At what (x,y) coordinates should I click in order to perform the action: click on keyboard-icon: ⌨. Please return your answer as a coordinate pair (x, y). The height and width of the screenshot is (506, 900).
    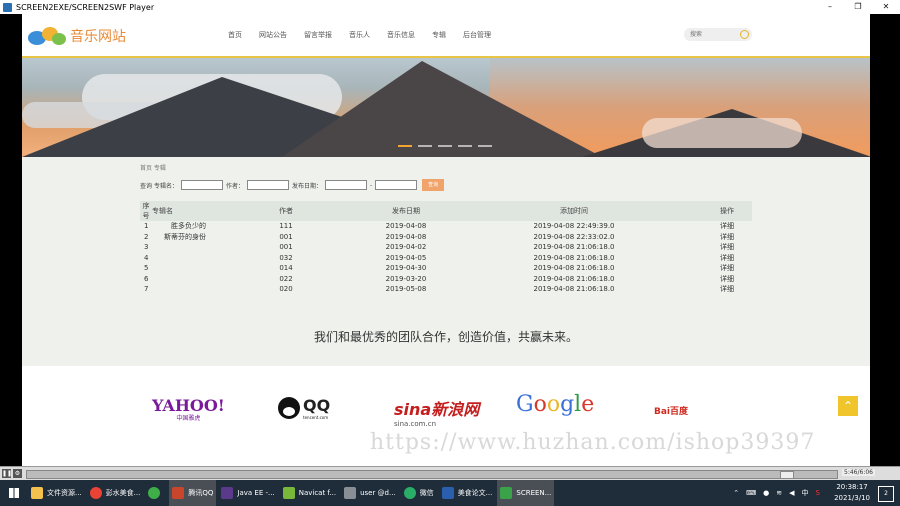
    Looking at the image, I should click on (751, 493).